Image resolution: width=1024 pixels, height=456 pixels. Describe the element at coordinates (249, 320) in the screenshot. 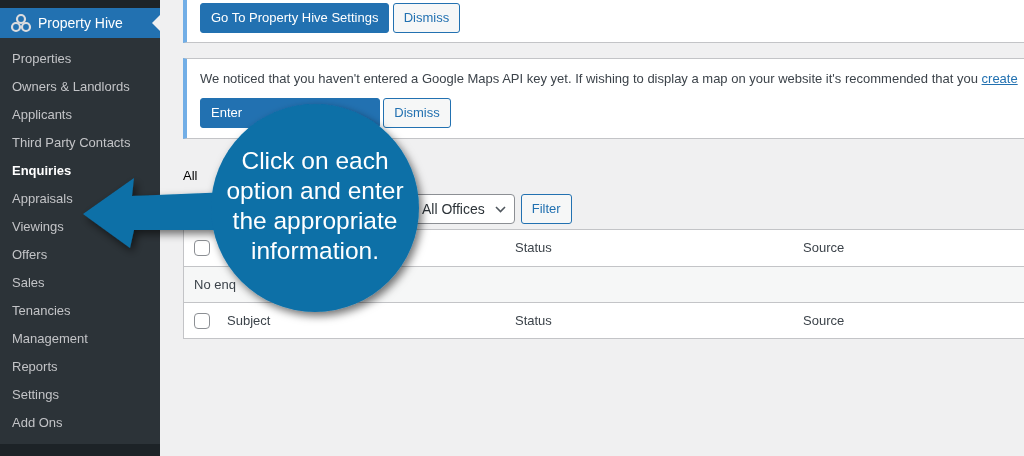

I see `column-footer: Subject` at that location.